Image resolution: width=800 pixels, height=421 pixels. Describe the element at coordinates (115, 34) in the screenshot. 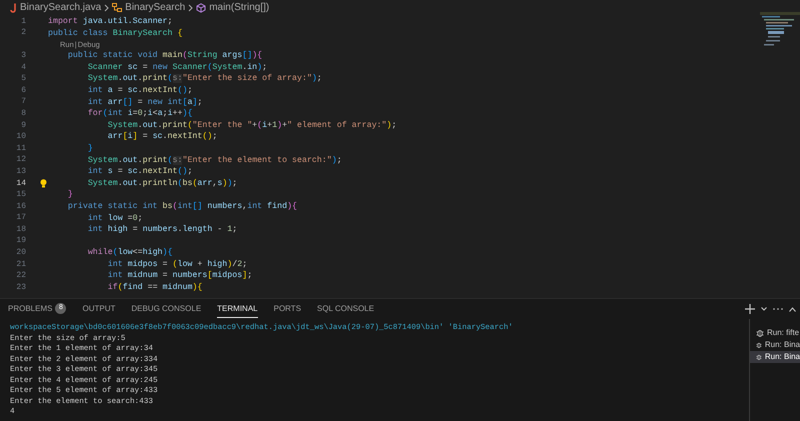

I see `code-line: public class BinarySearch {` at that location.